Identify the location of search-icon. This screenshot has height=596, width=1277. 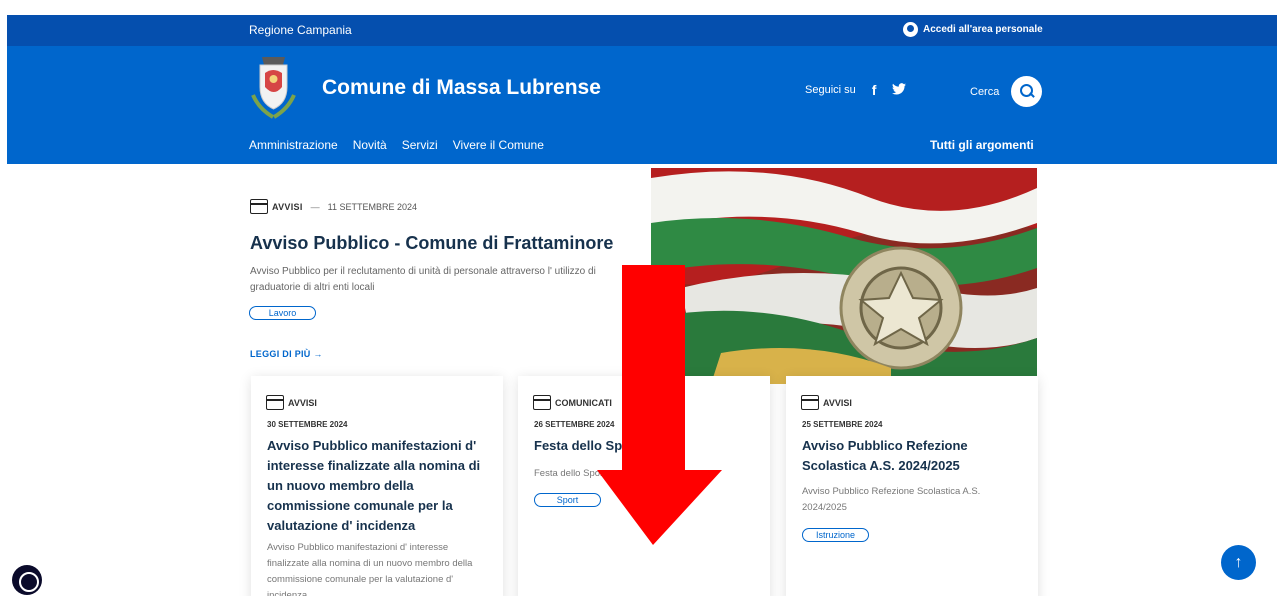
(1027, 91).